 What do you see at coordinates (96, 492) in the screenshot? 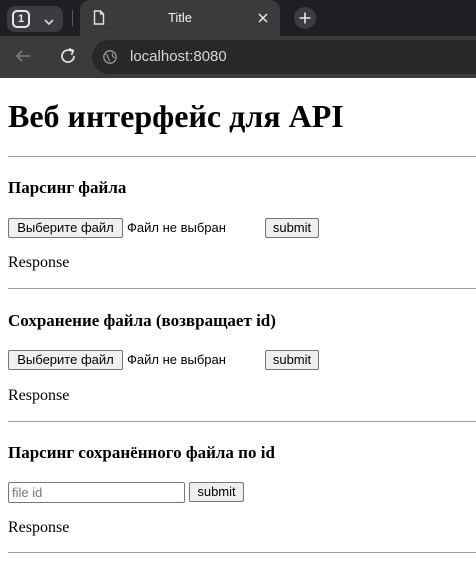
I see `file-id-input` at bounding box center [96, 492].